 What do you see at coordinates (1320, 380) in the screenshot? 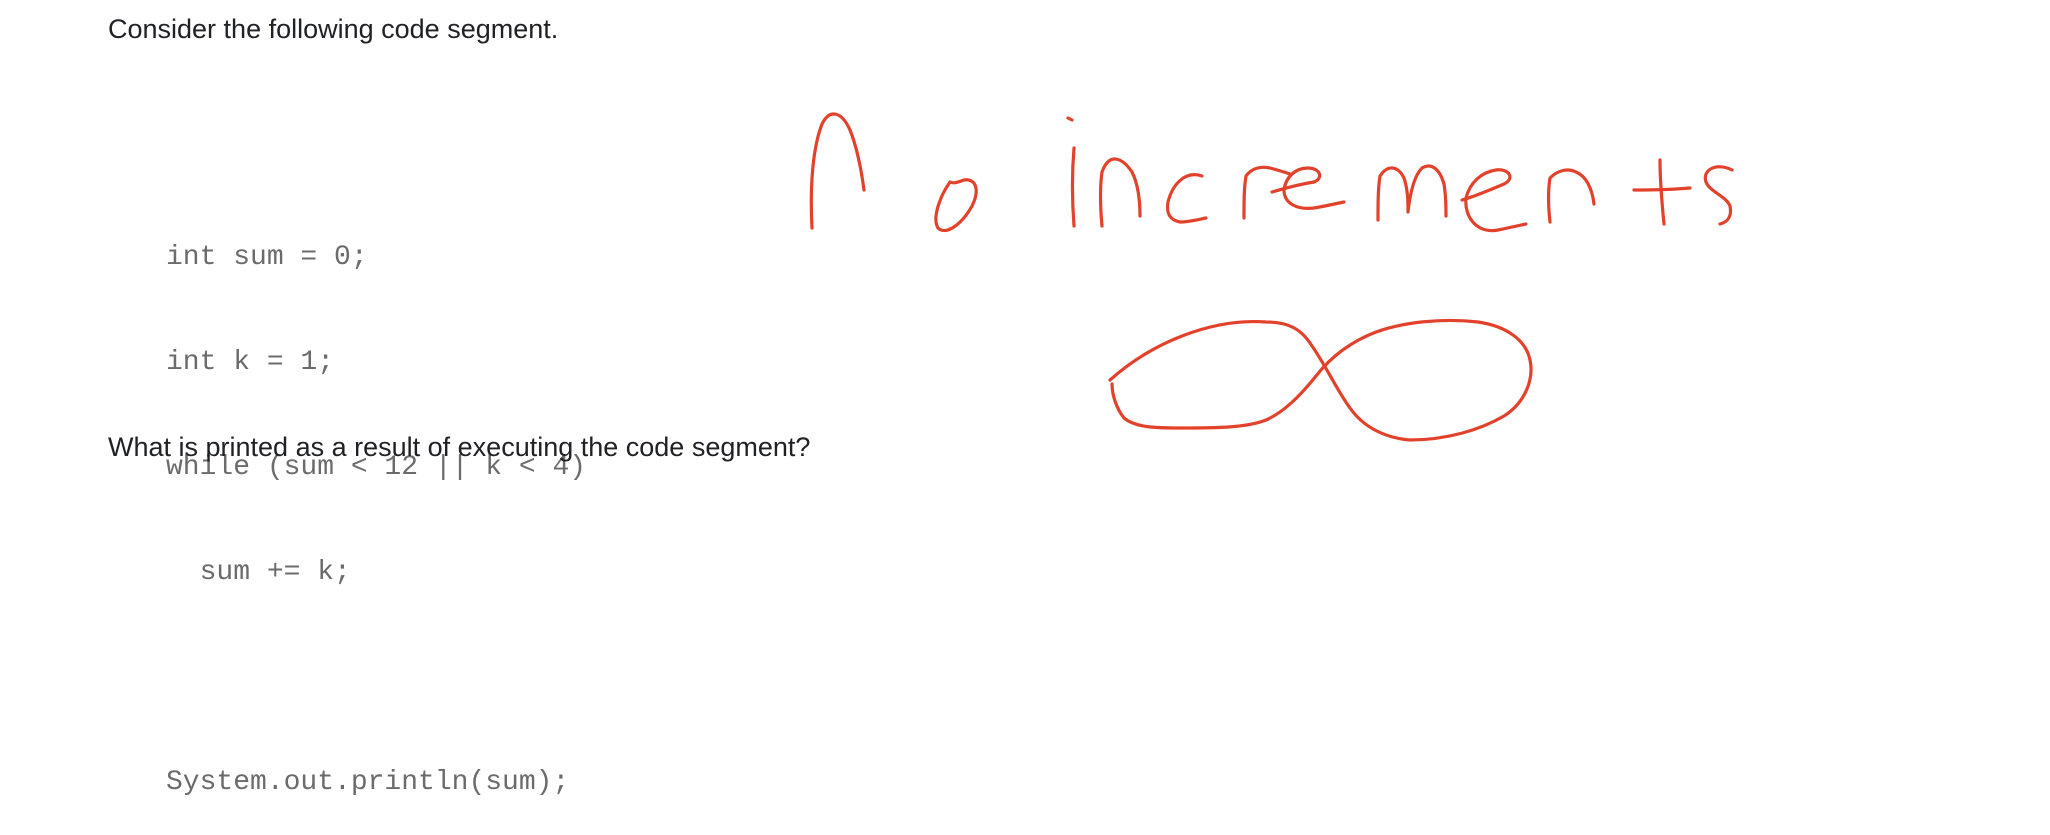
I see `infinity-sketch-icon` at bounding box center [1320, 380].